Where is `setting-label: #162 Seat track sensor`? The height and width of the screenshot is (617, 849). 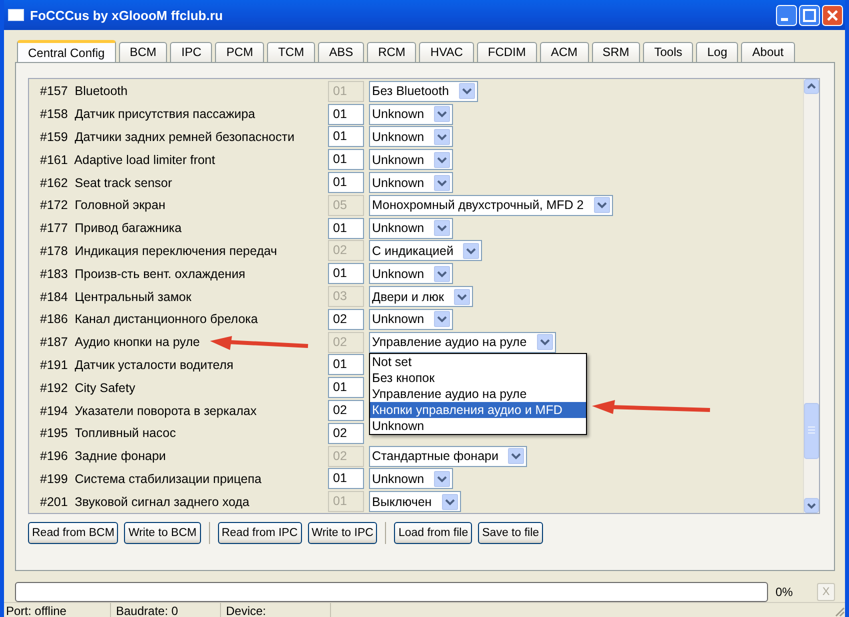 setting-label: #162 Seat track sensor is located at coordinates (106, 183).